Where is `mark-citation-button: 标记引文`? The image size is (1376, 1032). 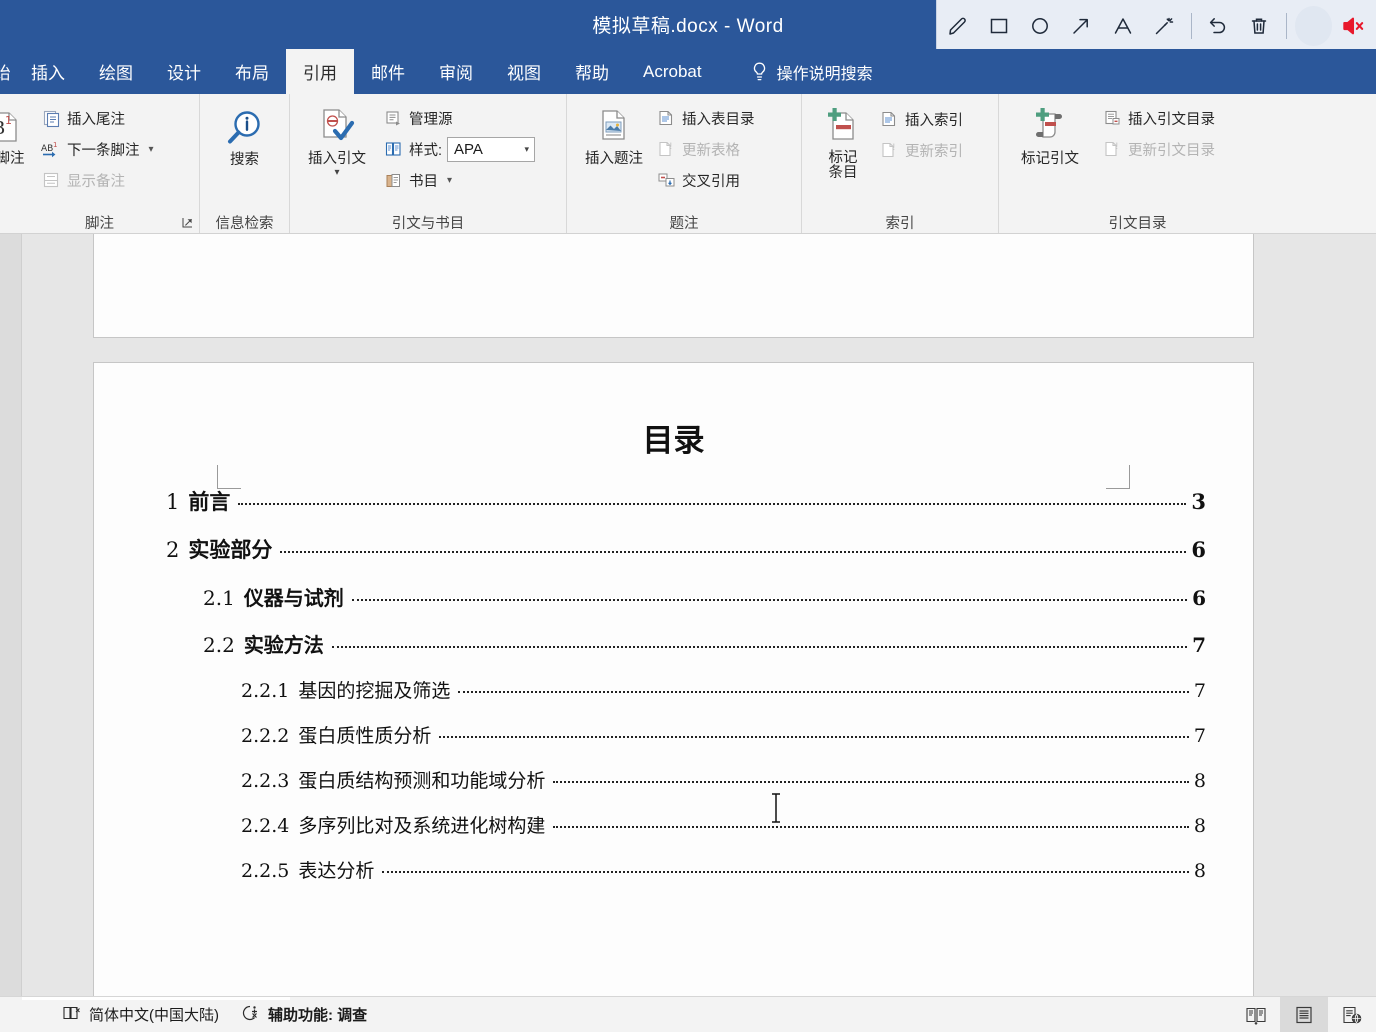
mark-citation-button: 标记引文 is located at coordinates (1050, 134).